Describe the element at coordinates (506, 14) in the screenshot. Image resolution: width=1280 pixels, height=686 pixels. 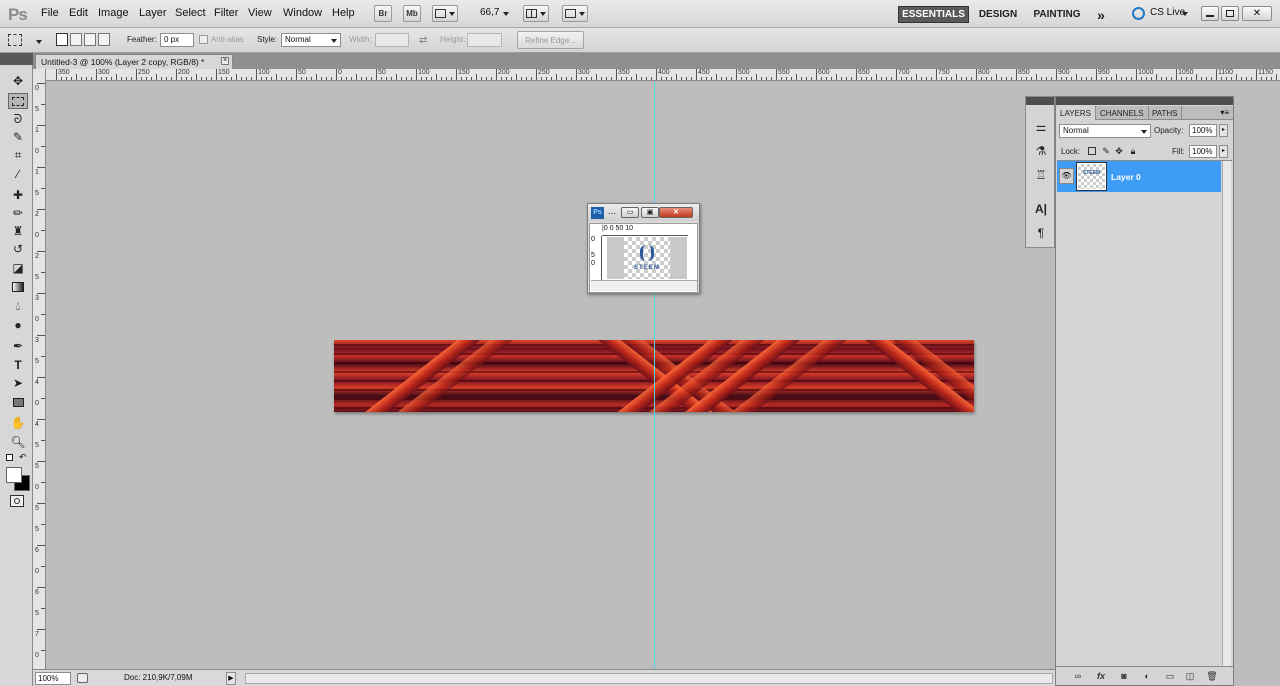
I see `zoom-chevron-icon` at that location.